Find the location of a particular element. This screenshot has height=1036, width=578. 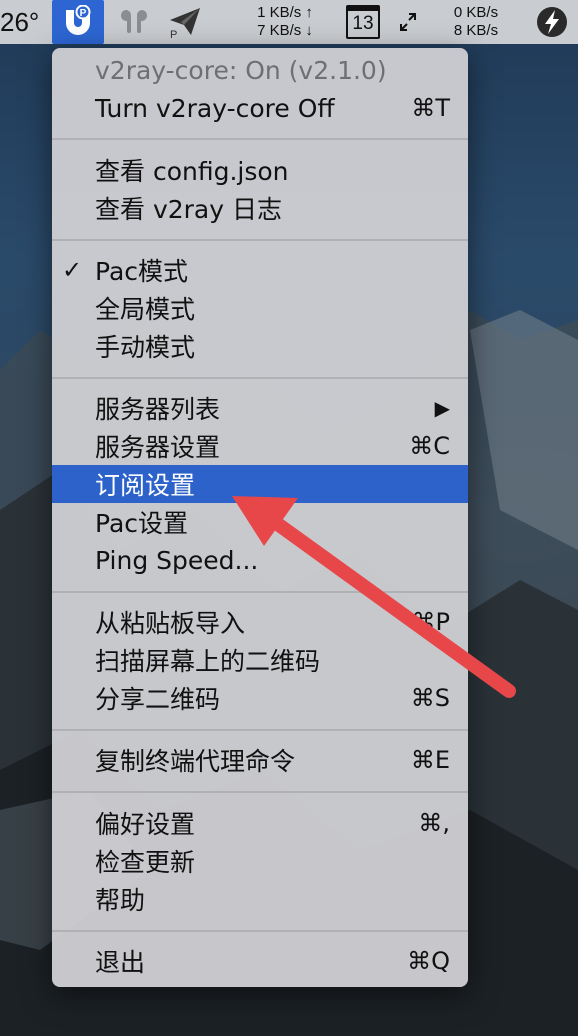

menu-item-view-config: 查看 config.json is located at coordinates (260, 170).